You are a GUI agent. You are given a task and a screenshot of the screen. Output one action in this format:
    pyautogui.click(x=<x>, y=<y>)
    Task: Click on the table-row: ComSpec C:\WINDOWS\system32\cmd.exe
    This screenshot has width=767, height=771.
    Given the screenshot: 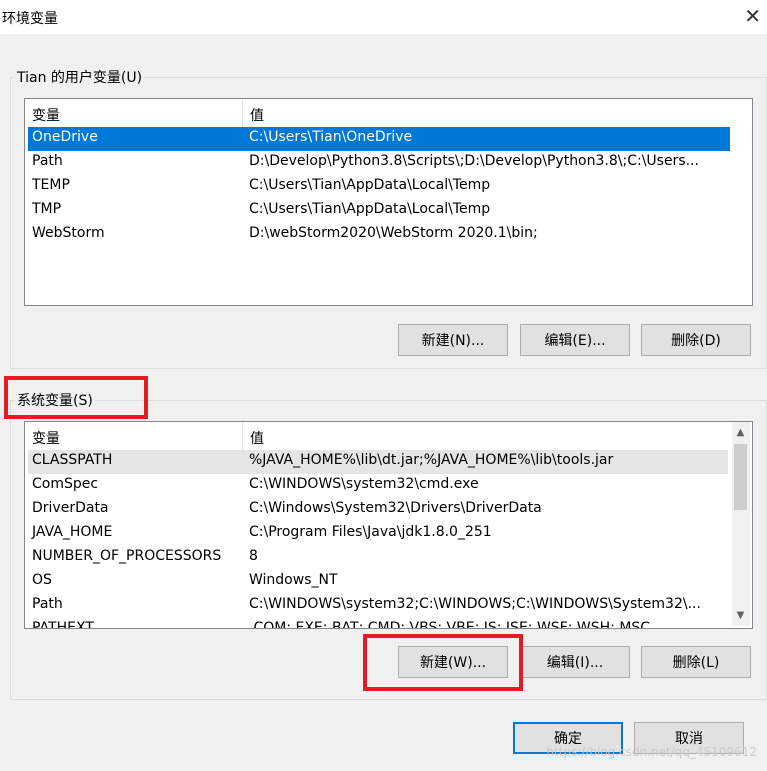 What is the action you would take?
    pyautogui.click(x=378, y=486)
    